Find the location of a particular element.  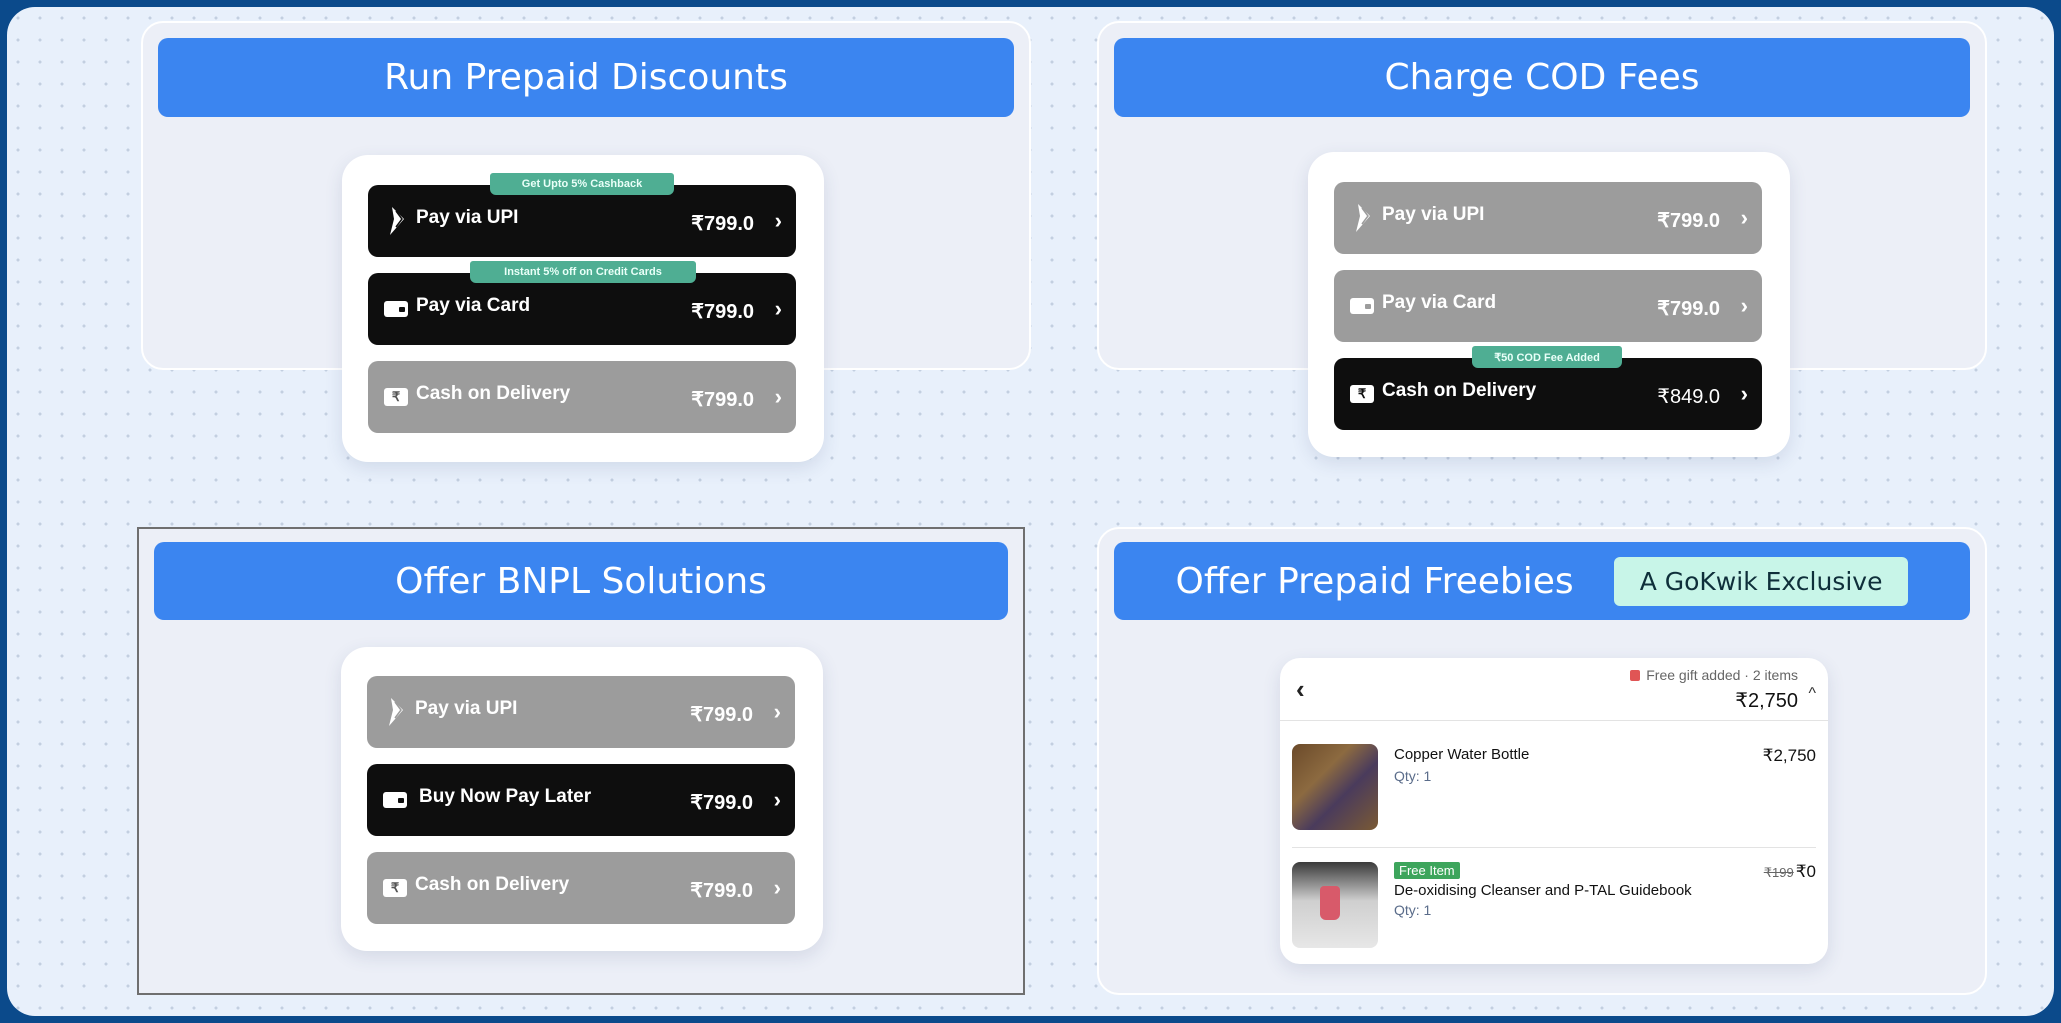

panel-title: Offer Prepaid Freebies is located at coordinates (1374, 581).